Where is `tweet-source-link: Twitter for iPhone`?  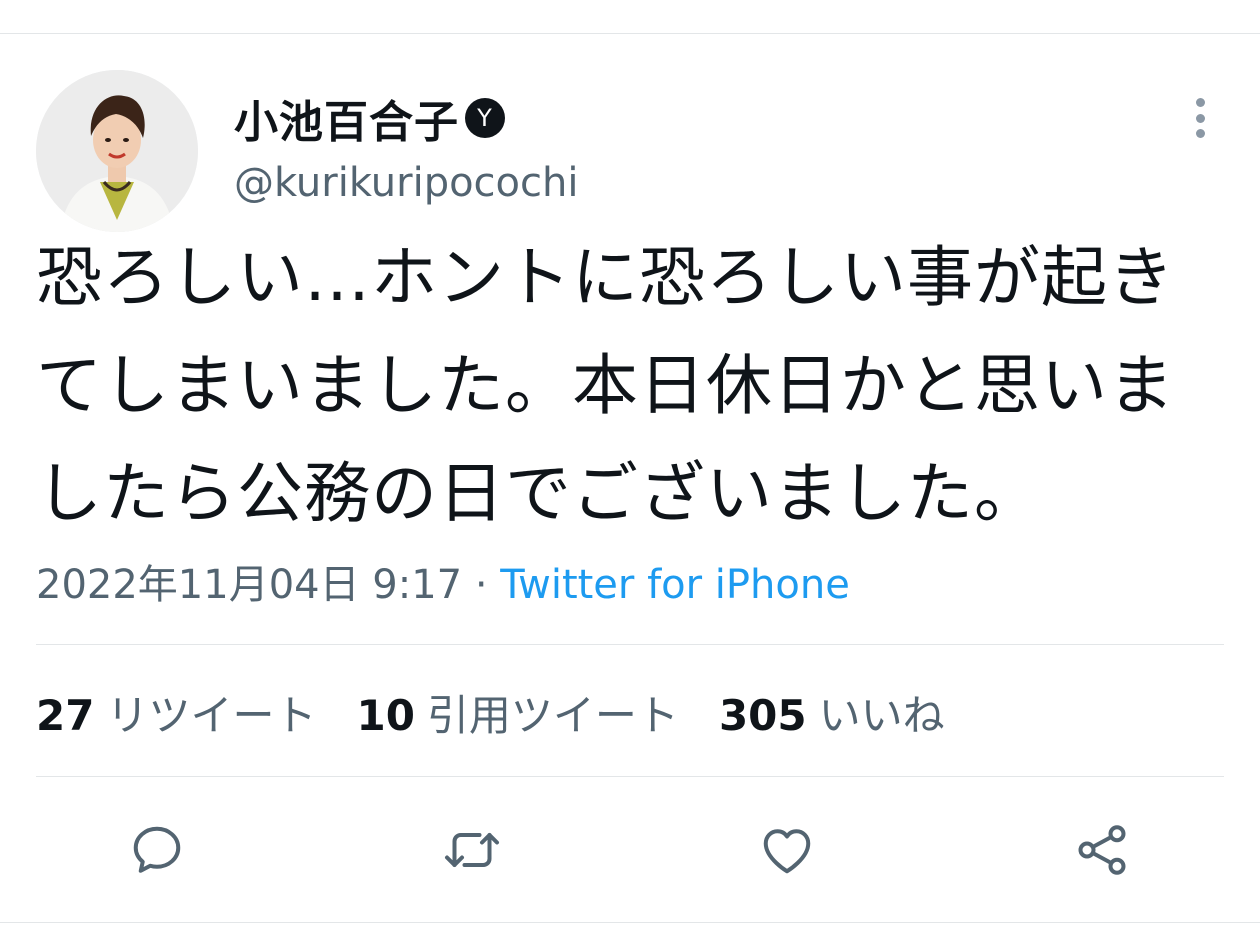
tweet-source-link: Twitter for iPhone is located at coordinates (675, 585).